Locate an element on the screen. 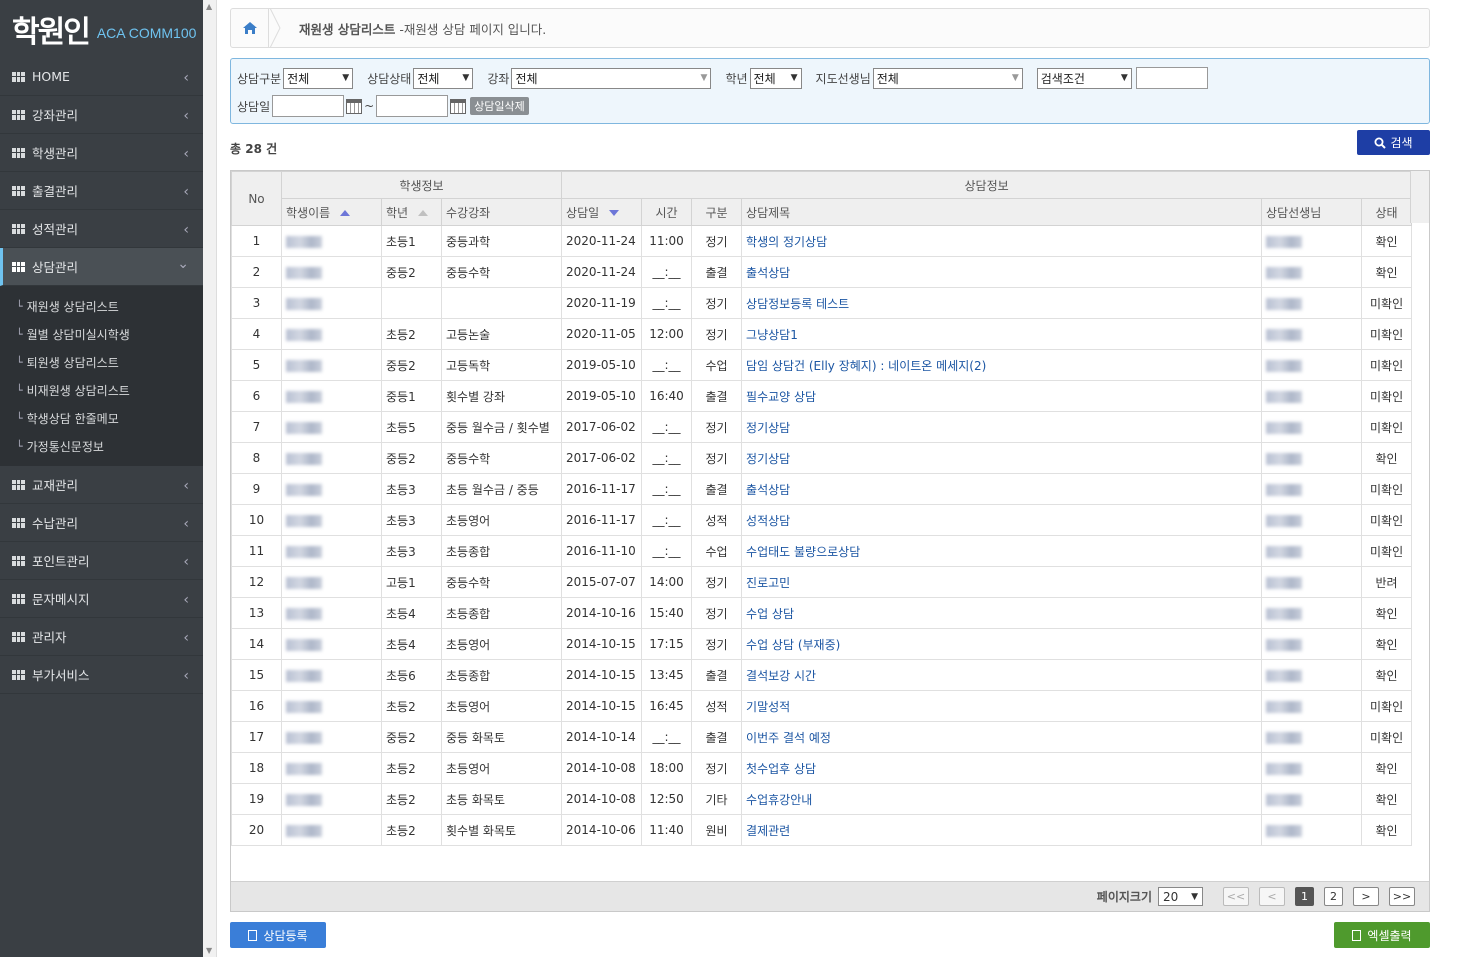  sidebar-item-bottom-0: 교재관리 ‹ is located at coordinates (101, 485).